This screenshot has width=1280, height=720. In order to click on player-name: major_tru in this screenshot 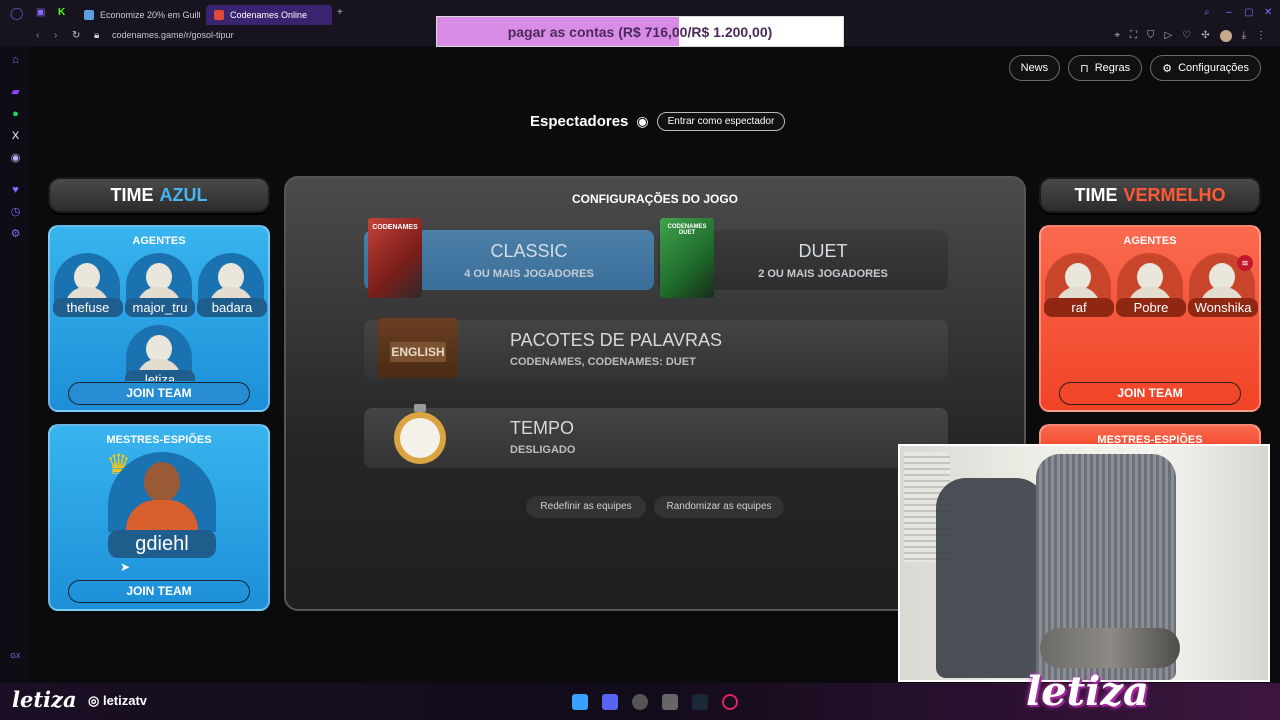, I will do `click(160, 307)`.